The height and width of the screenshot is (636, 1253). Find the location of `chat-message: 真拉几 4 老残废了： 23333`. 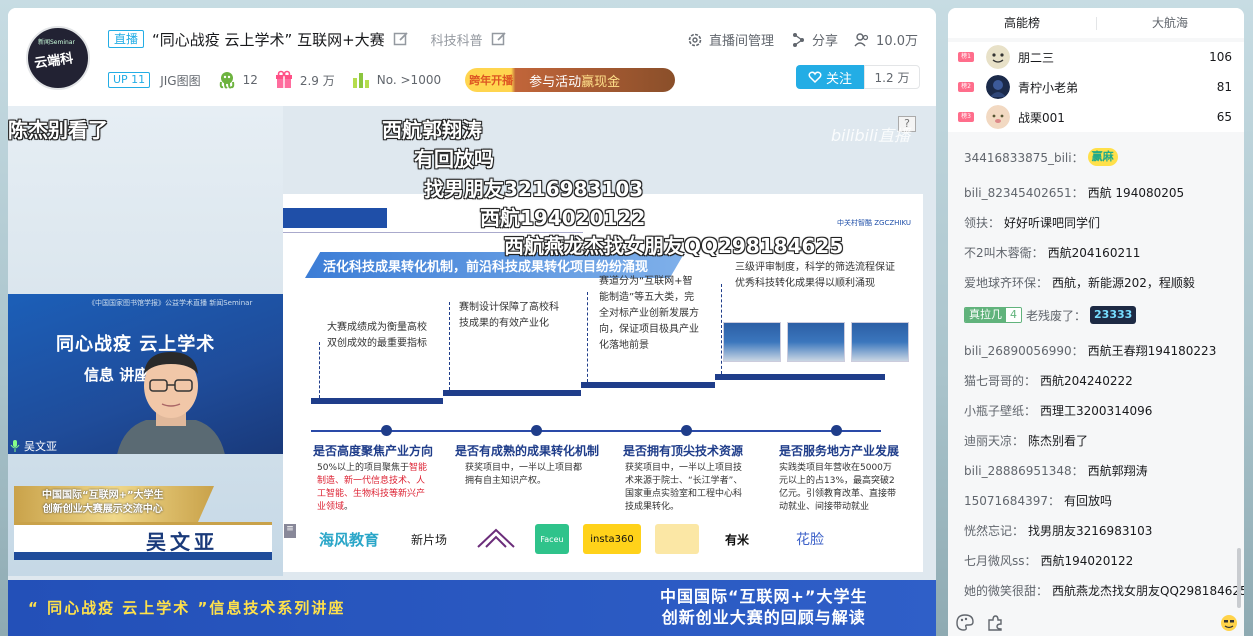

chat-message: 真拉几 4 老残废了： 23333 is located at coordinates (1050, 315).